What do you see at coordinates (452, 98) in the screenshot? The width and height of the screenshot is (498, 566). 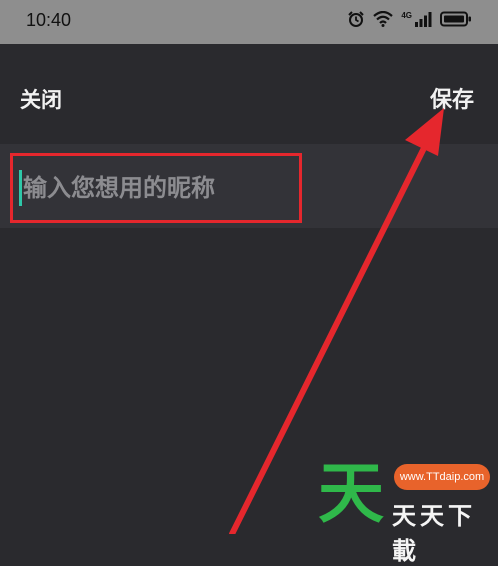 I see `save-button: 保存` at bounding box center [452, 98].